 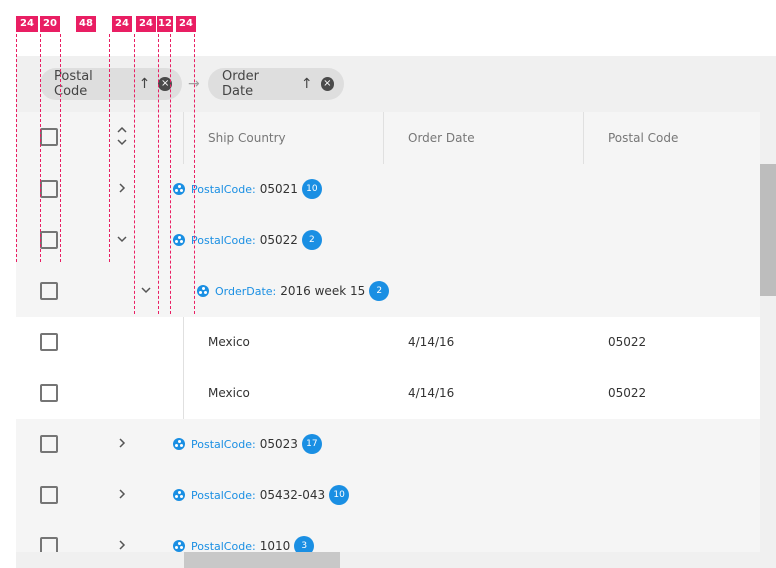 What do you see at coordinates (396, 84) in the screenshot?
I see `group-by-area: Postal Code ↑ × → Order Date ↑ ×` at bounding box center [396, 84].